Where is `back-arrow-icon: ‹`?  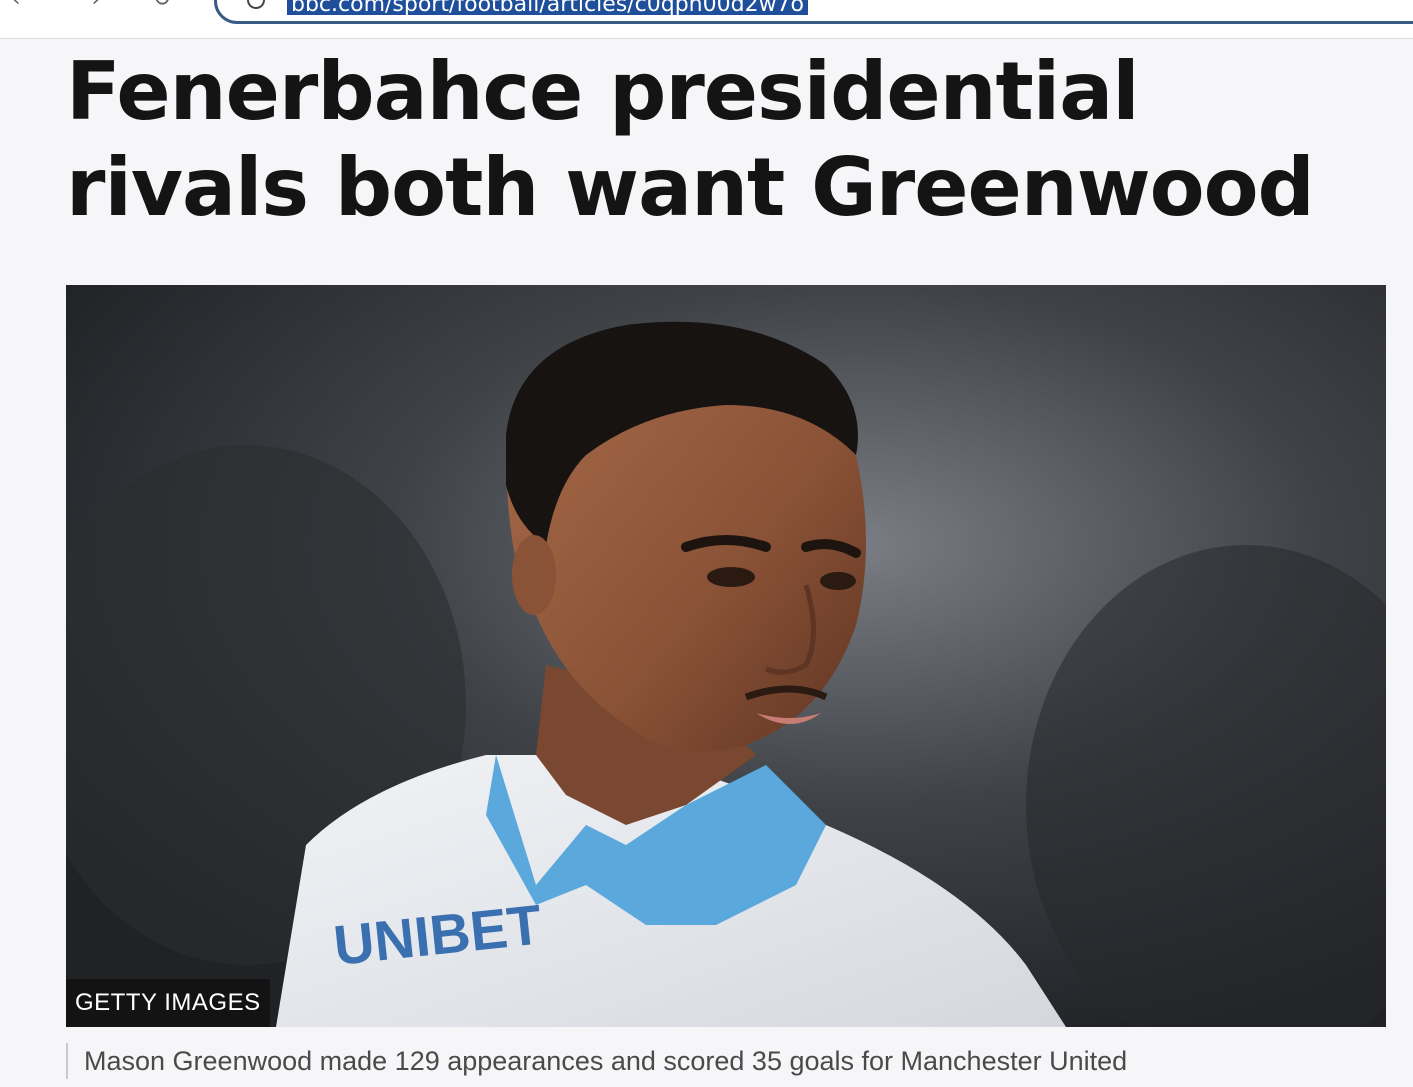 back-arrow-icon: ‹ is located at coordinates (16, 5).